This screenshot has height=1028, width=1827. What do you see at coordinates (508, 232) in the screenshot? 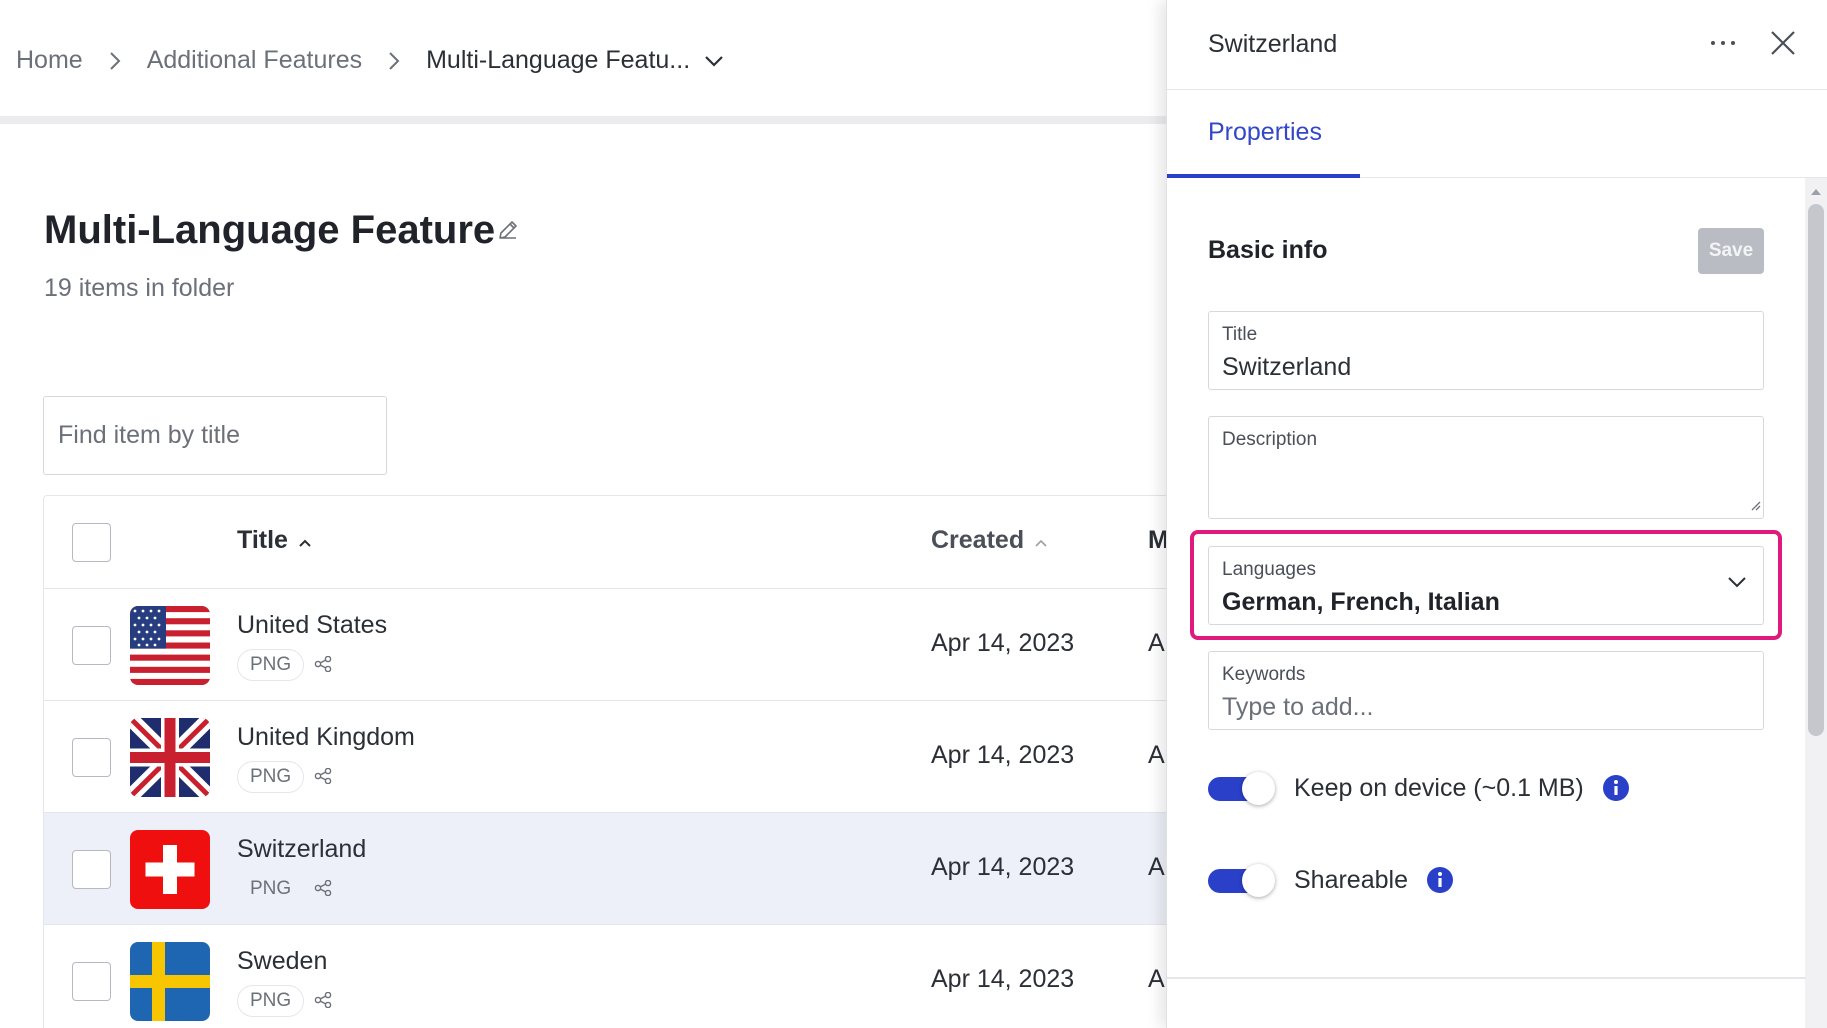
I see `pencil-icon` at bounding box center [508, 232].